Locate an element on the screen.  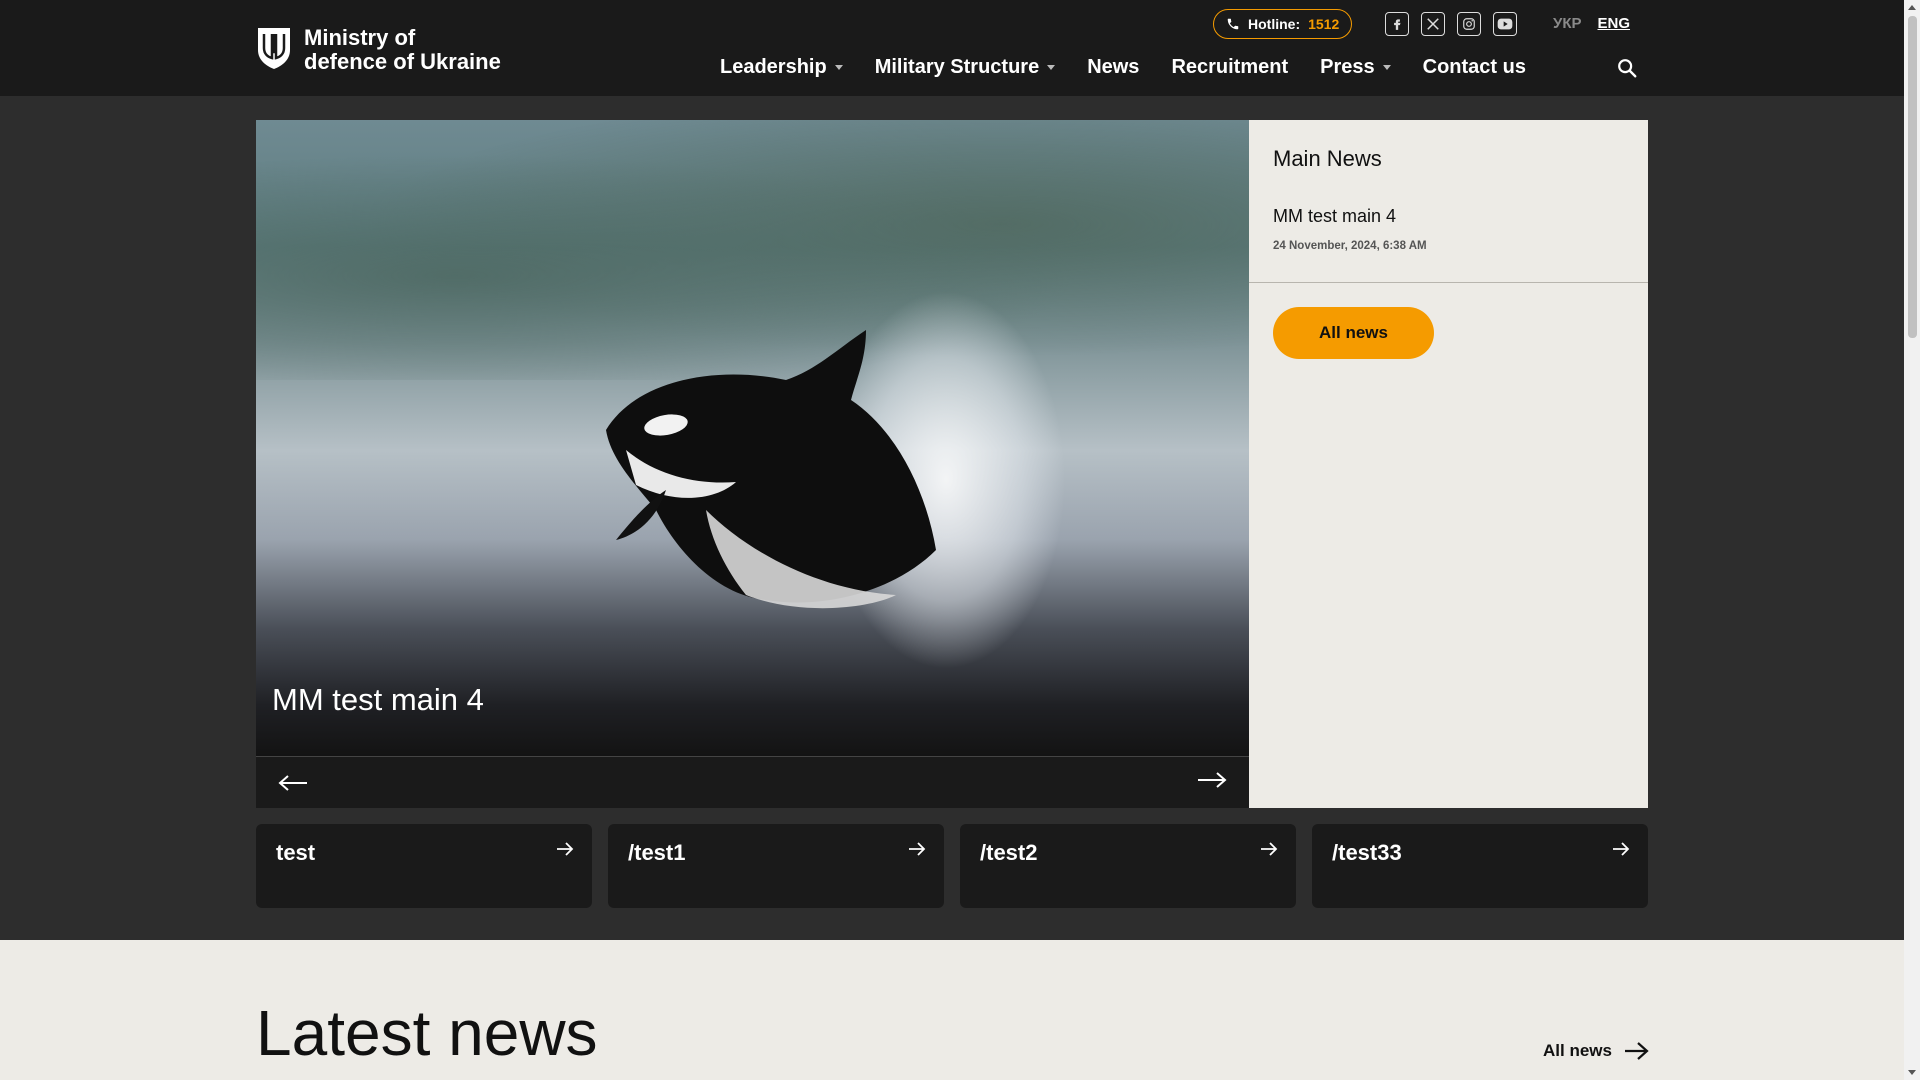
main-news-item-title: MM test main 4 is located at coordinates (1334, 216).